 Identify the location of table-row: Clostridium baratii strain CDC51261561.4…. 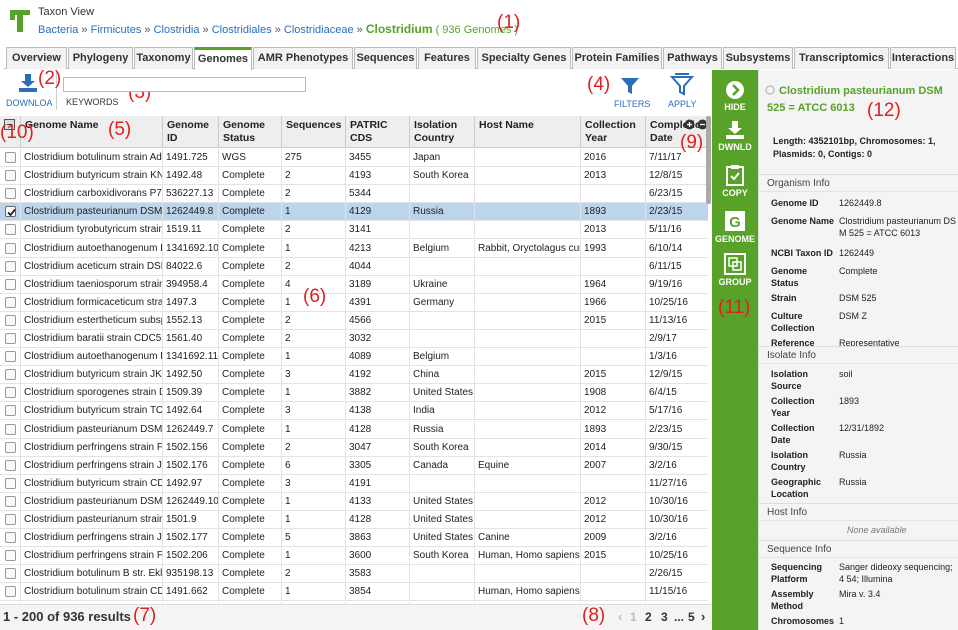
(354, 339).